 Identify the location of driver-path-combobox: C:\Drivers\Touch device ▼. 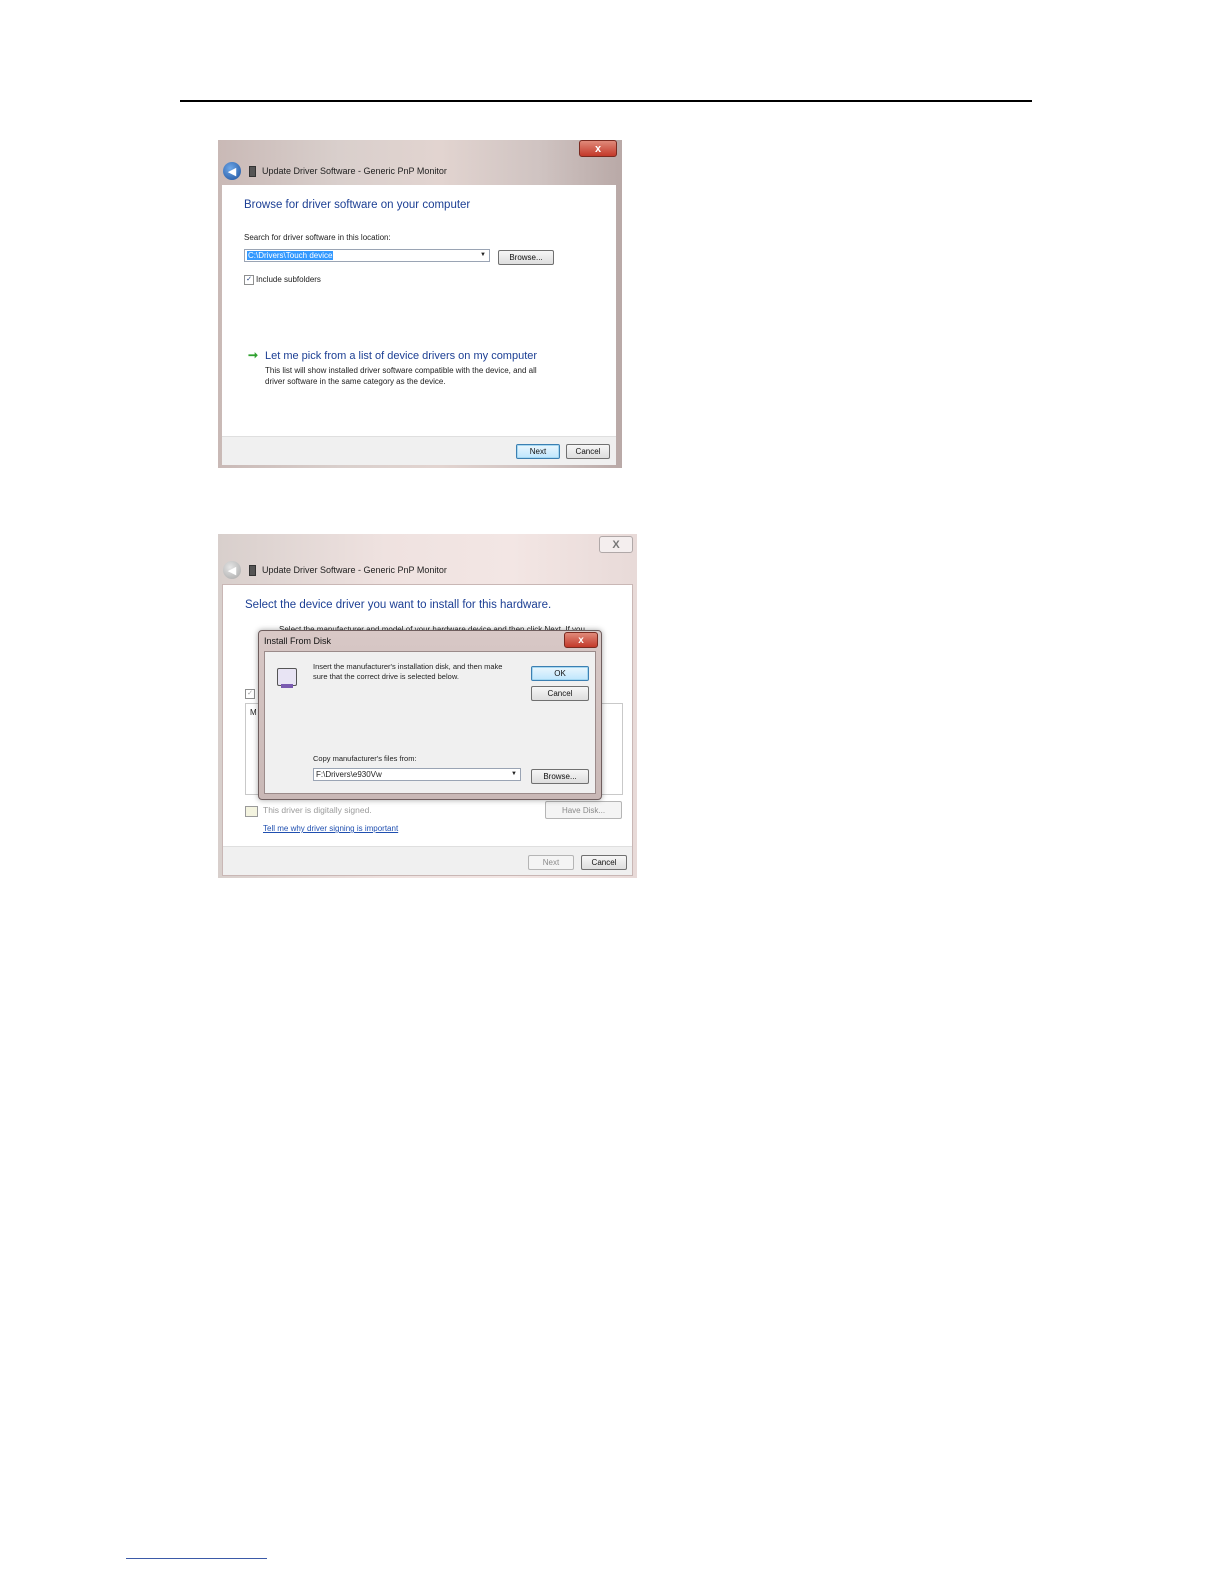
(367, 255).